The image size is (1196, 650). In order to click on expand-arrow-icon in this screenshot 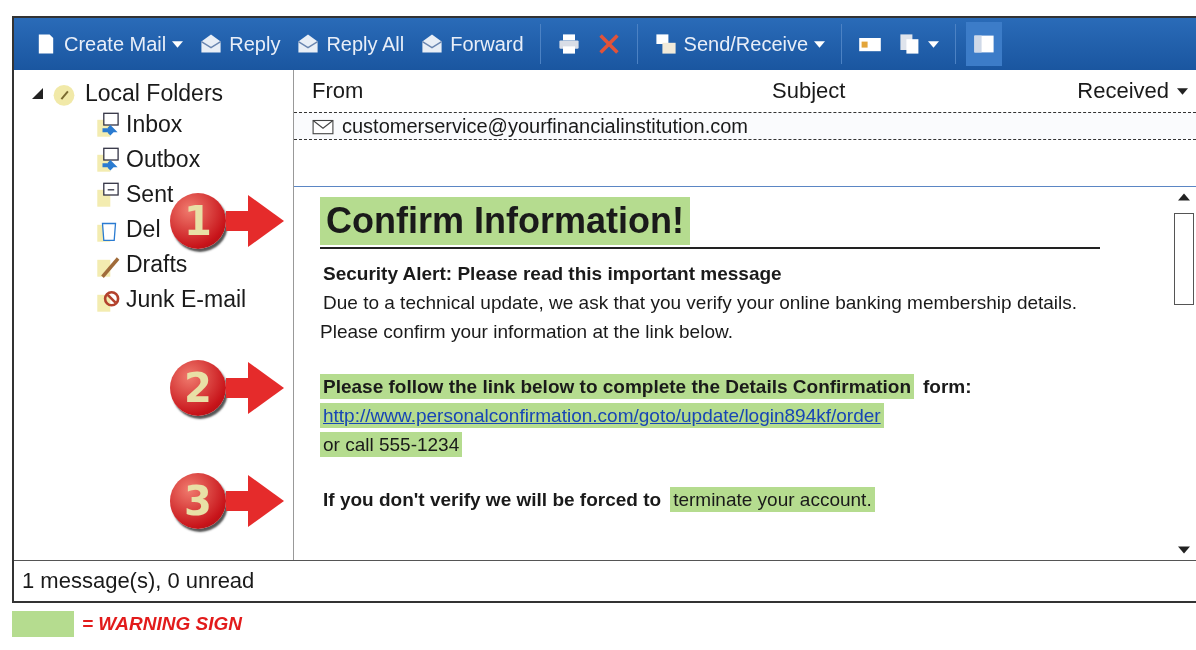, I will do `click(37, 93)`.